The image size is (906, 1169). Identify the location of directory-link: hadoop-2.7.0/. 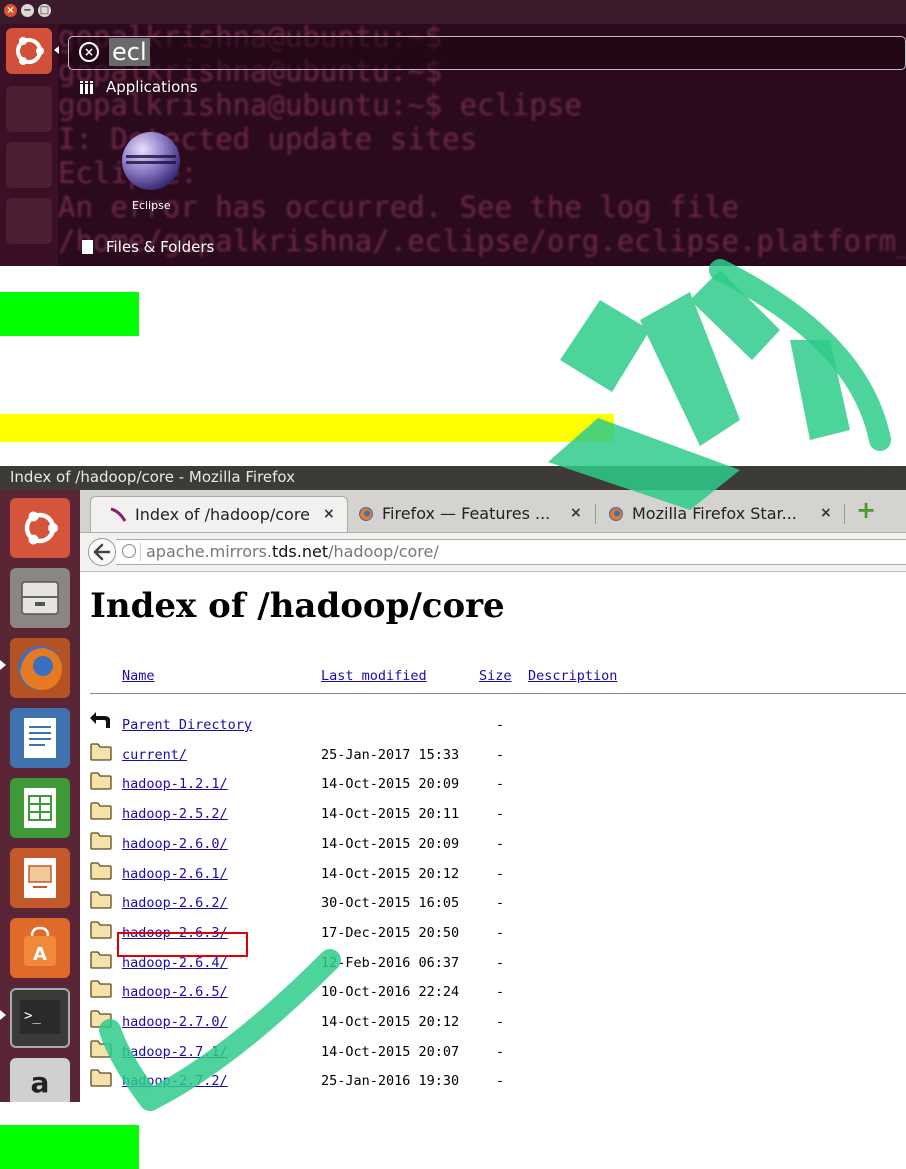
(175, 1022).